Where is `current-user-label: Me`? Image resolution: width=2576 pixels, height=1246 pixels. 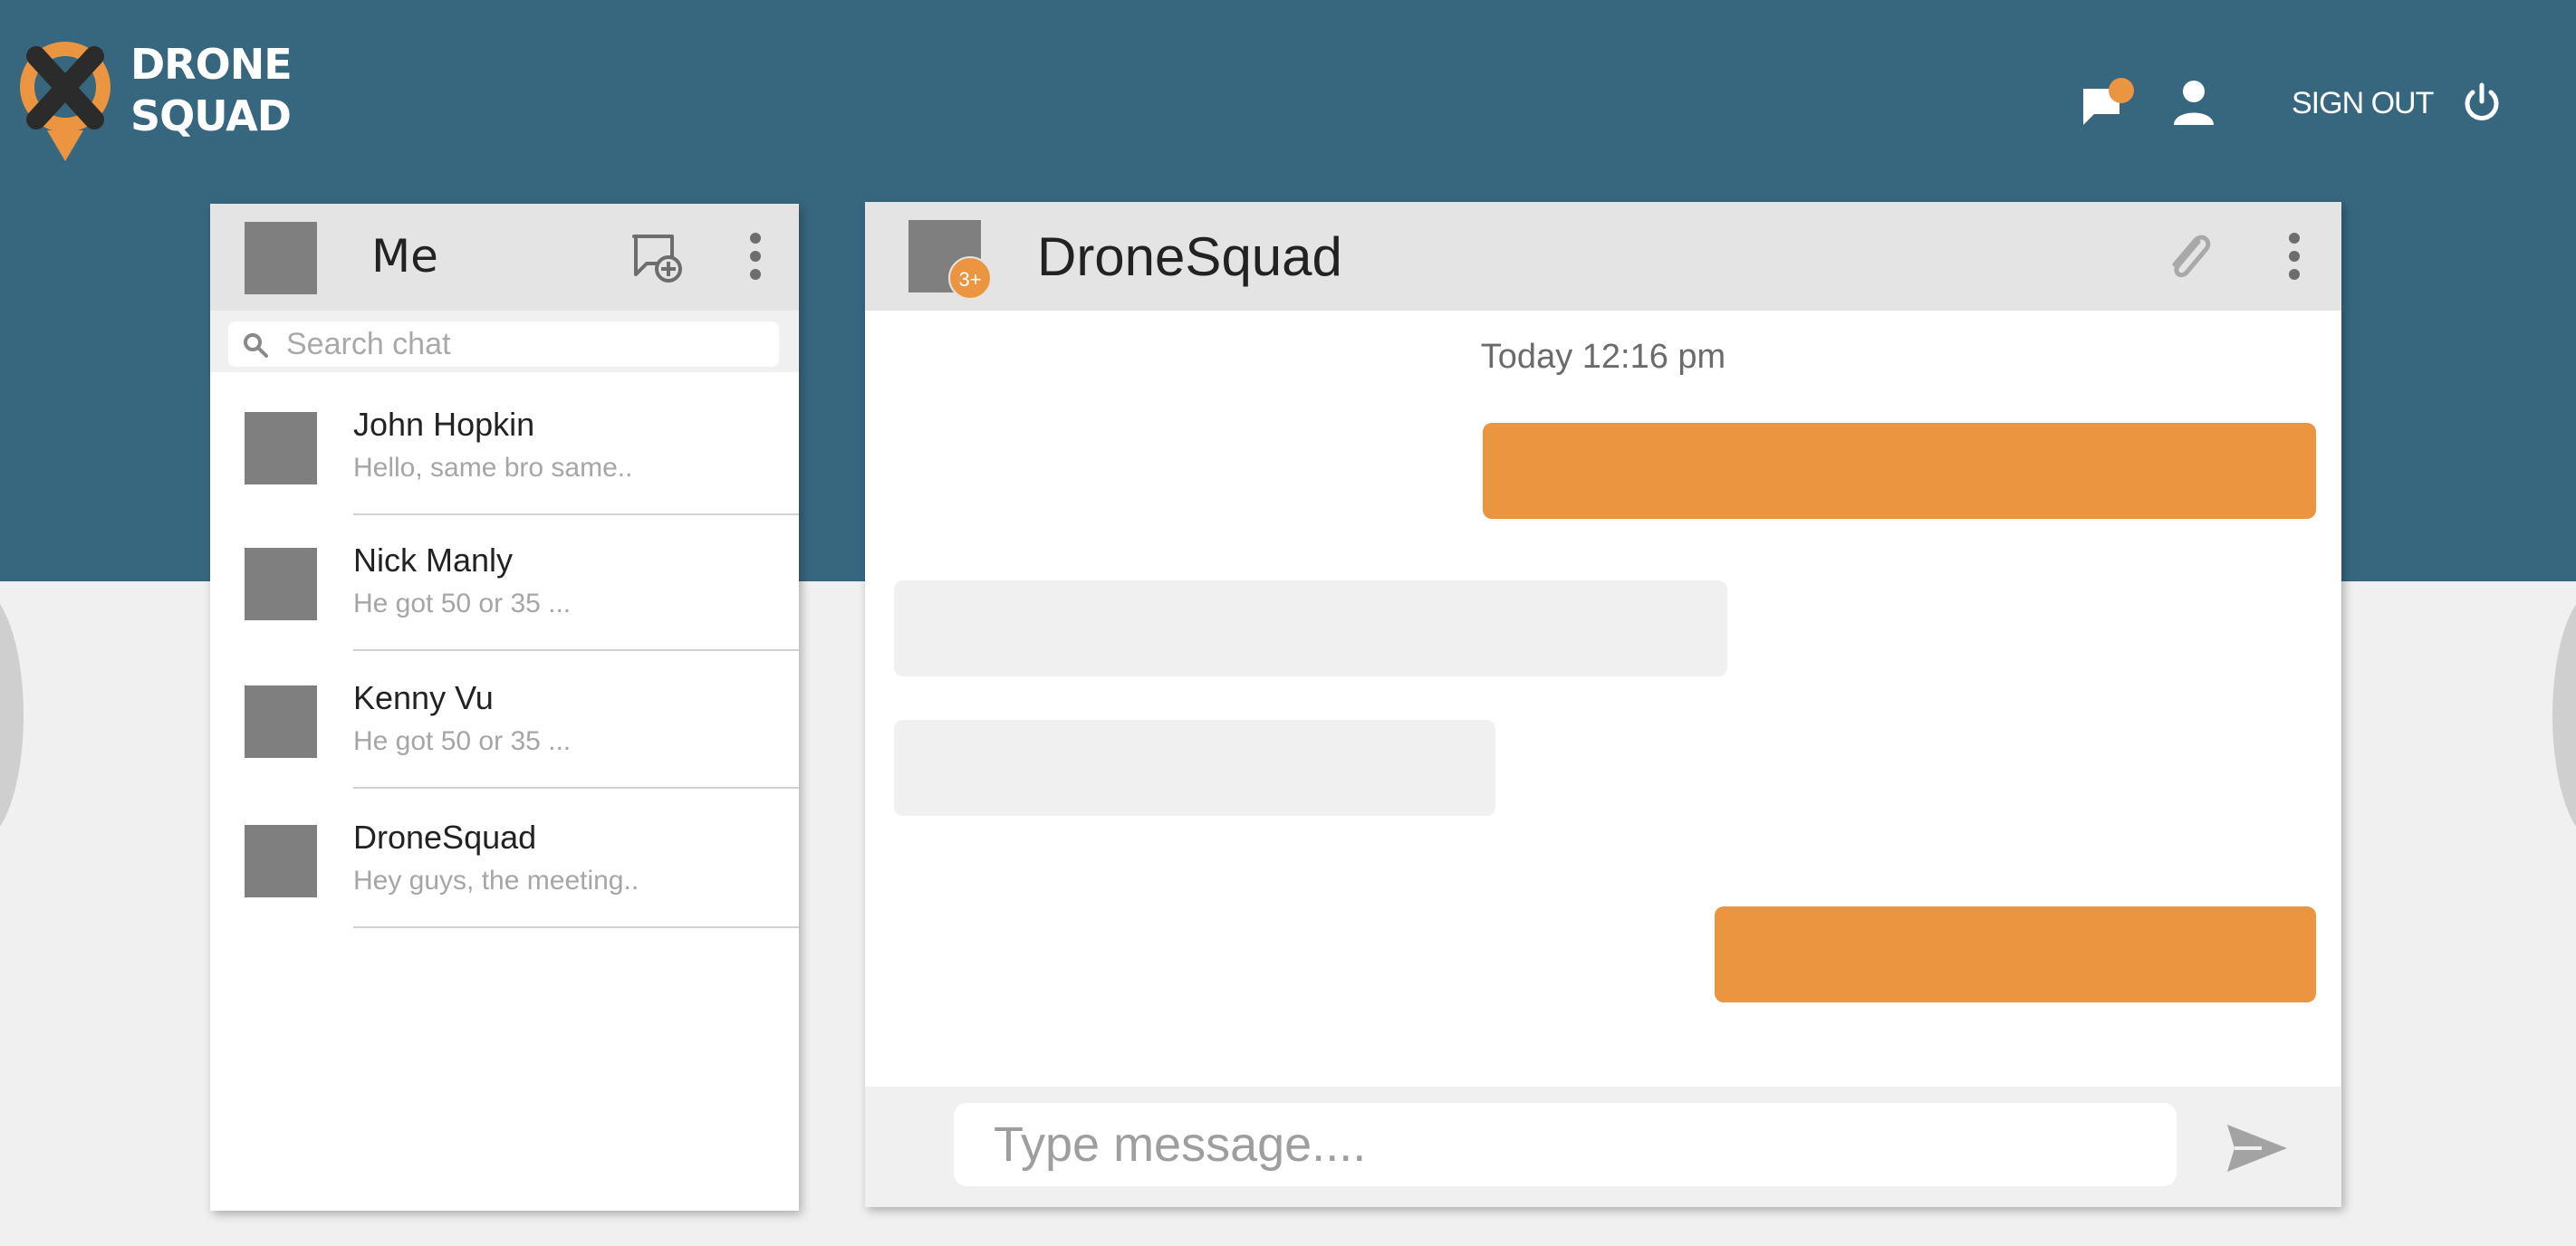 current-user-label: Me is located at coordinates (404, 256).